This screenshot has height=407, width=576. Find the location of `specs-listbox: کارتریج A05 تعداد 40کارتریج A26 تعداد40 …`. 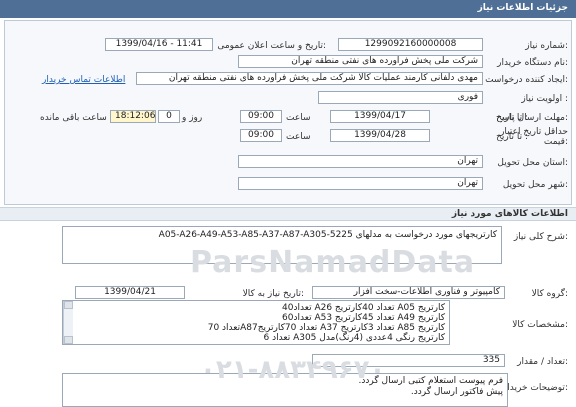

specs-listbox: کارتریج A05 تعداد 40کارتریج A26 تعداد40 … is located at coordinates (256, 322).